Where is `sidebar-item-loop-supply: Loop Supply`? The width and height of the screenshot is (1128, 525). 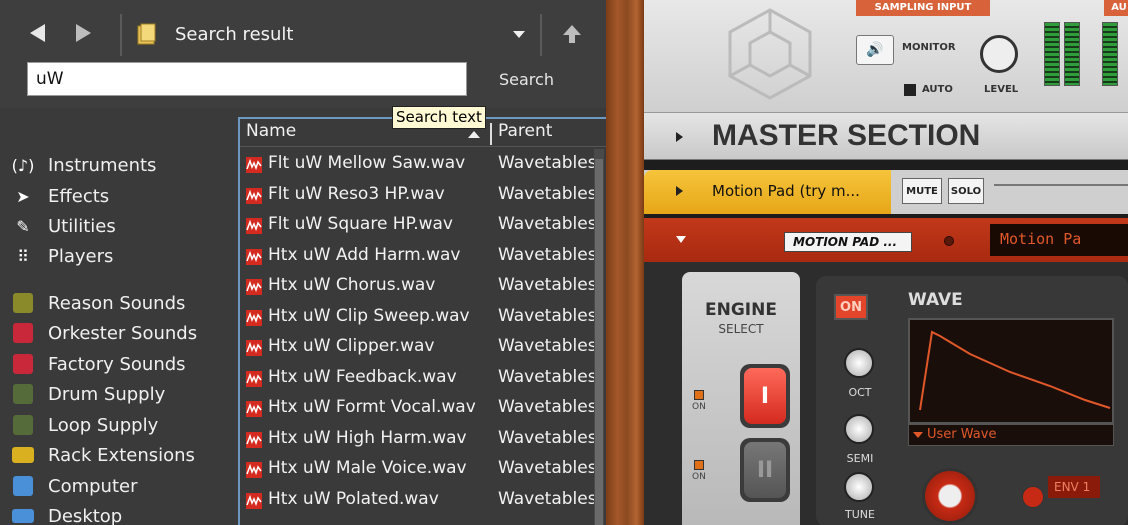 sidebar-item-loop-supply: Loop Supply is located at coordinates (84, 425).